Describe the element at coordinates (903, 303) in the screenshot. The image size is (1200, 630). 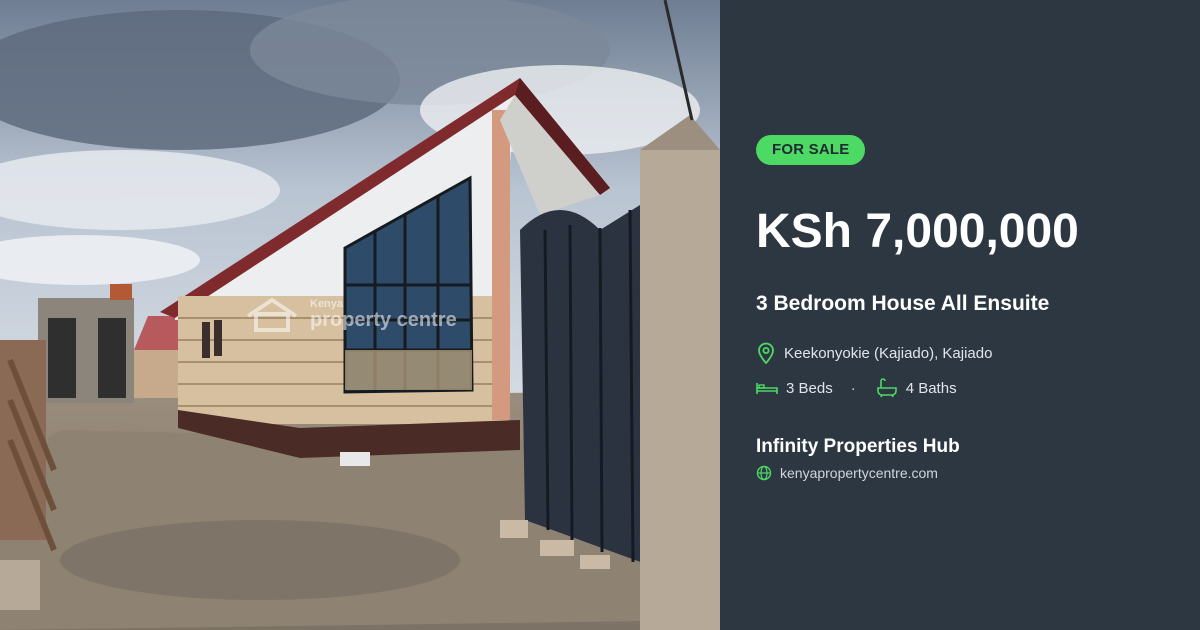
I see `listing-title: 3 Bedroom House All Ensuite` at that location.